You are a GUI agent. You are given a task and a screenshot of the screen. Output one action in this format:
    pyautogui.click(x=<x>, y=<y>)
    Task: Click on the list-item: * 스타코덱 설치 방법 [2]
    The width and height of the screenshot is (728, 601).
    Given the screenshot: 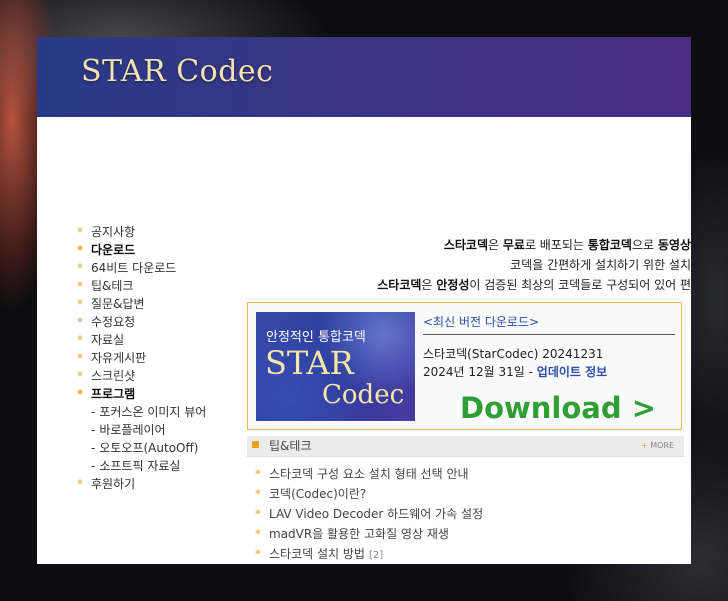 What is the action you would take?
    pyautogui.click(x=369, y=554)
    